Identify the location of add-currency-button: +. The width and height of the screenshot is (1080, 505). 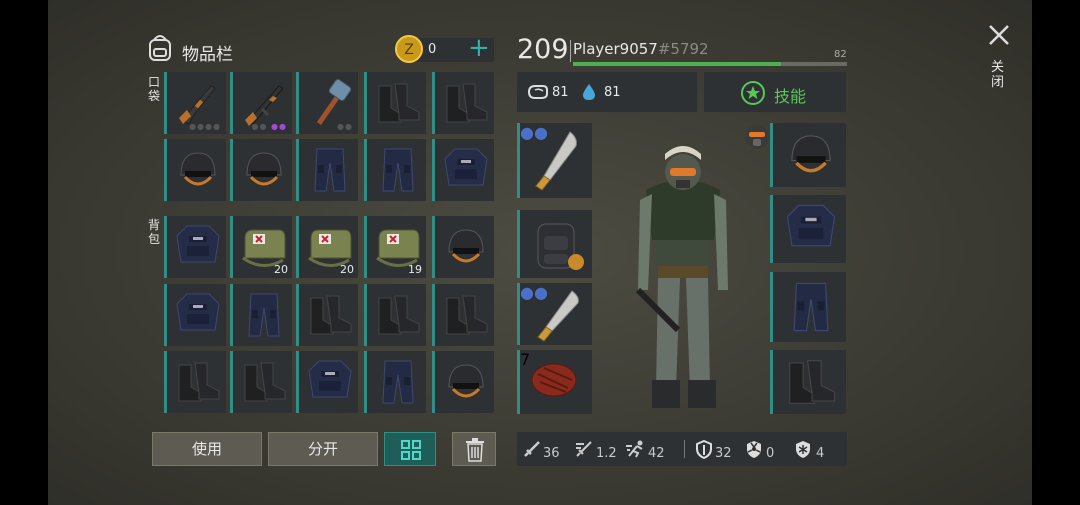
(479, 48).